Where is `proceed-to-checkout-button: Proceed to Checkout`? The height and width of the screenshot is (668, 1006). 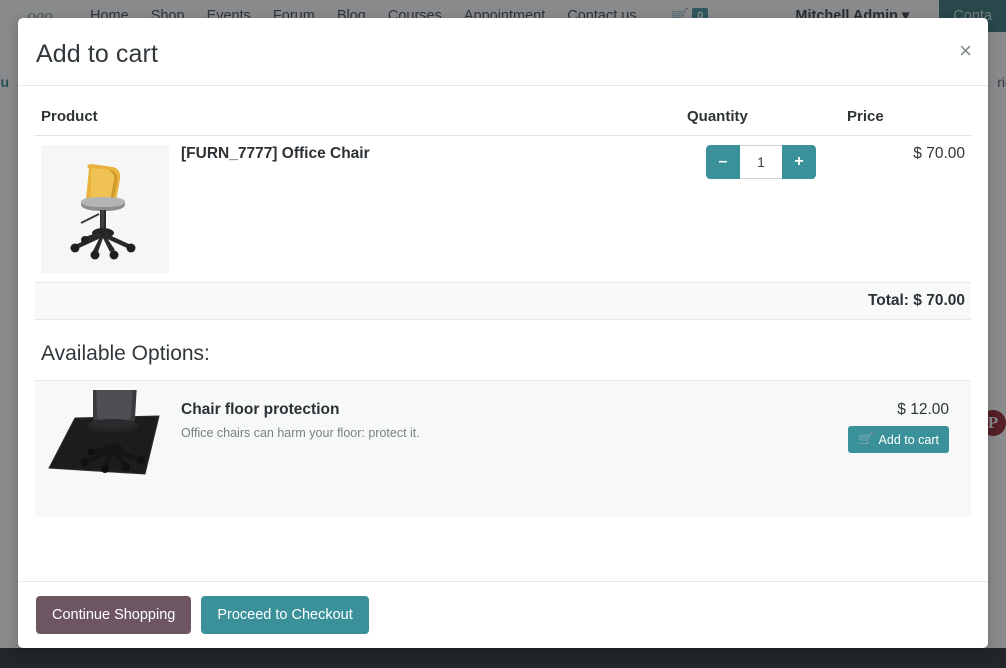
proceed-to-checkout-button: Proceed to Checkout is located at coordinates (285, 615).